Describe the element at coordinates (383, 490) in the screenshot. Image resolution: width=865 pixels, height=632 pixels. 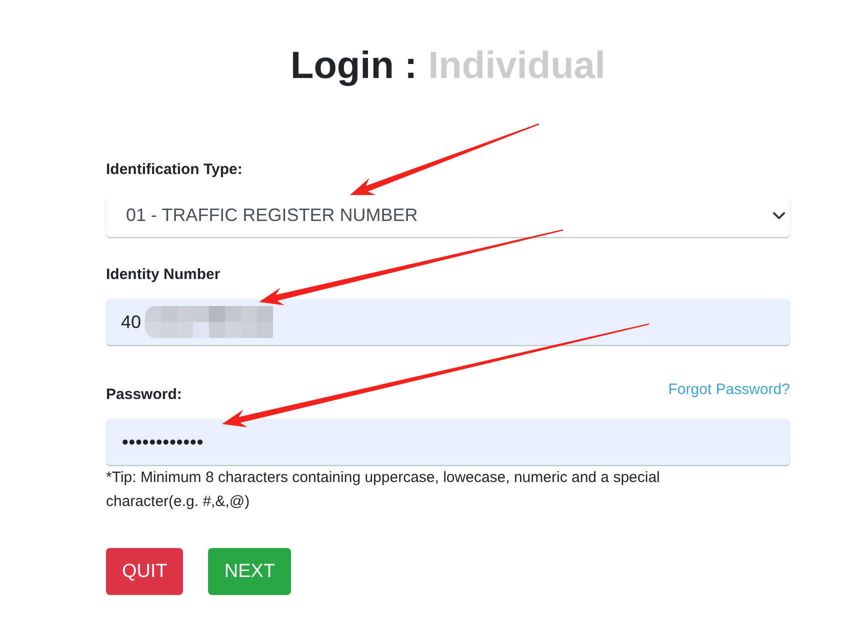
I see `password-tip: *Tip: Minimum 8 characters containing uppercase, lowecase, numeric and a special character(e.g. #,&,@)` at that location.